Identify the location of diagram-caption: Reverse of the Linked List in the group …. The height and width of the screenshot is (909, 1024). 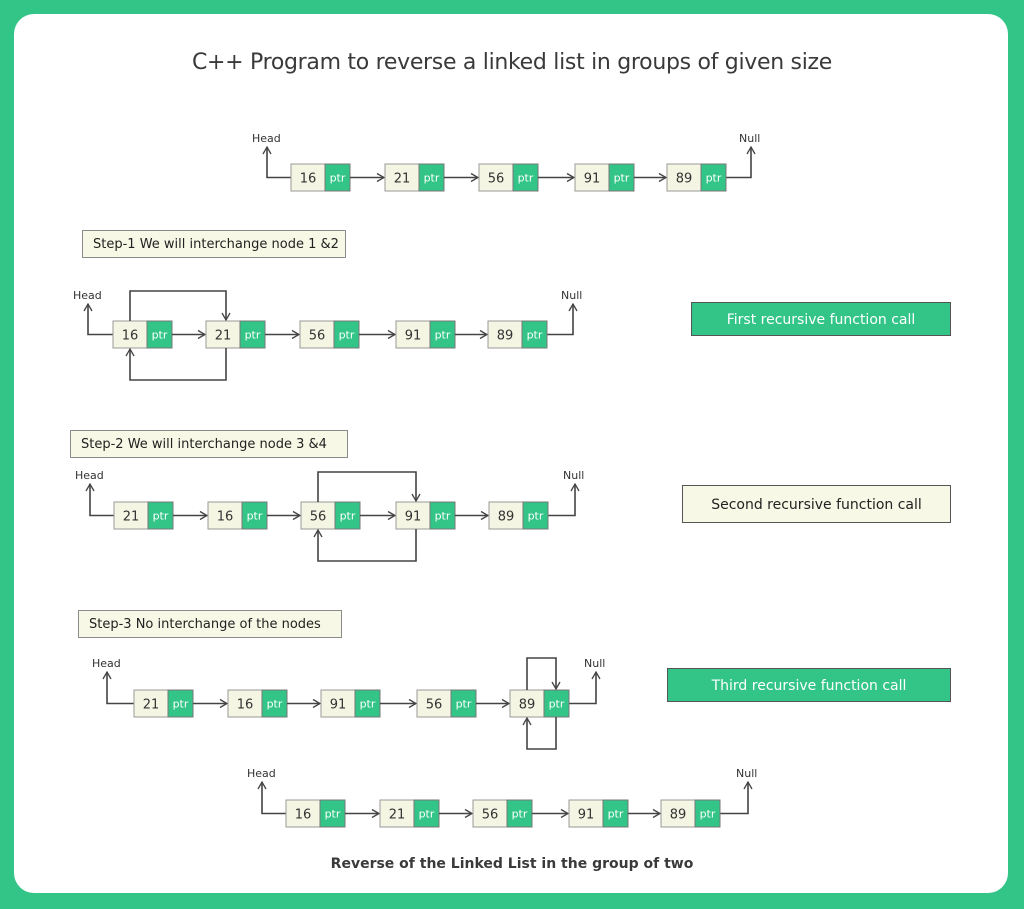
(512, 864).